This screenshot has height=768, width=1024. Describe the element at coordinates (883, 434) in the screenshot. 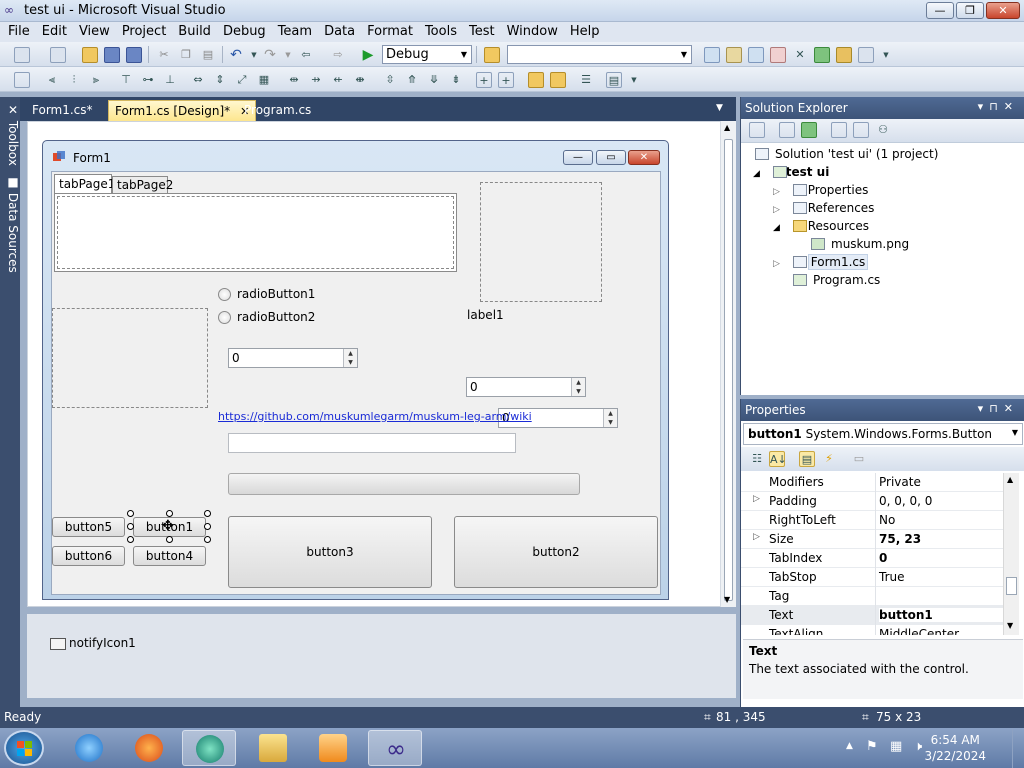

I see `object-selector-dropdown: button1 System.Windows.Forms.Button ▼` at that location.